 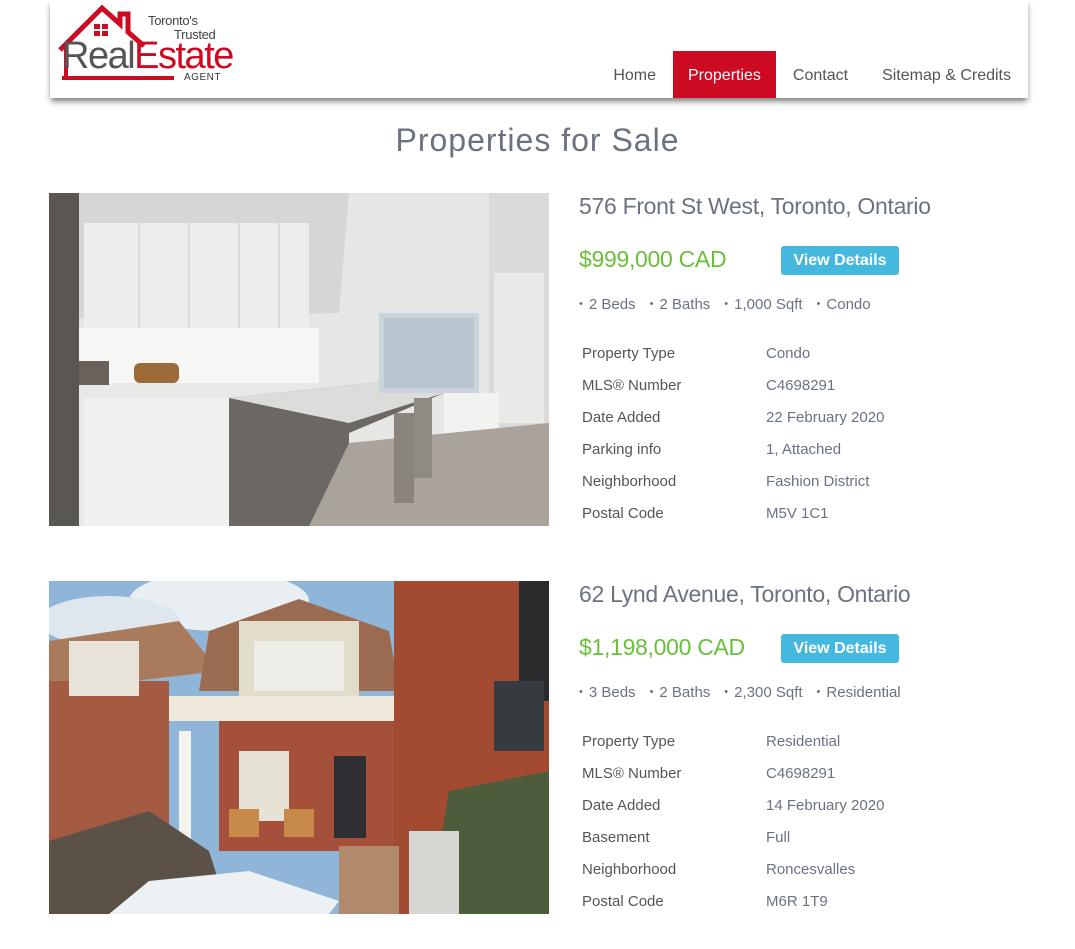 What do you see at coordinates (99, 56) in the screenshot?
I see `logo-word-real: Real` at bounding box center [99, 56].